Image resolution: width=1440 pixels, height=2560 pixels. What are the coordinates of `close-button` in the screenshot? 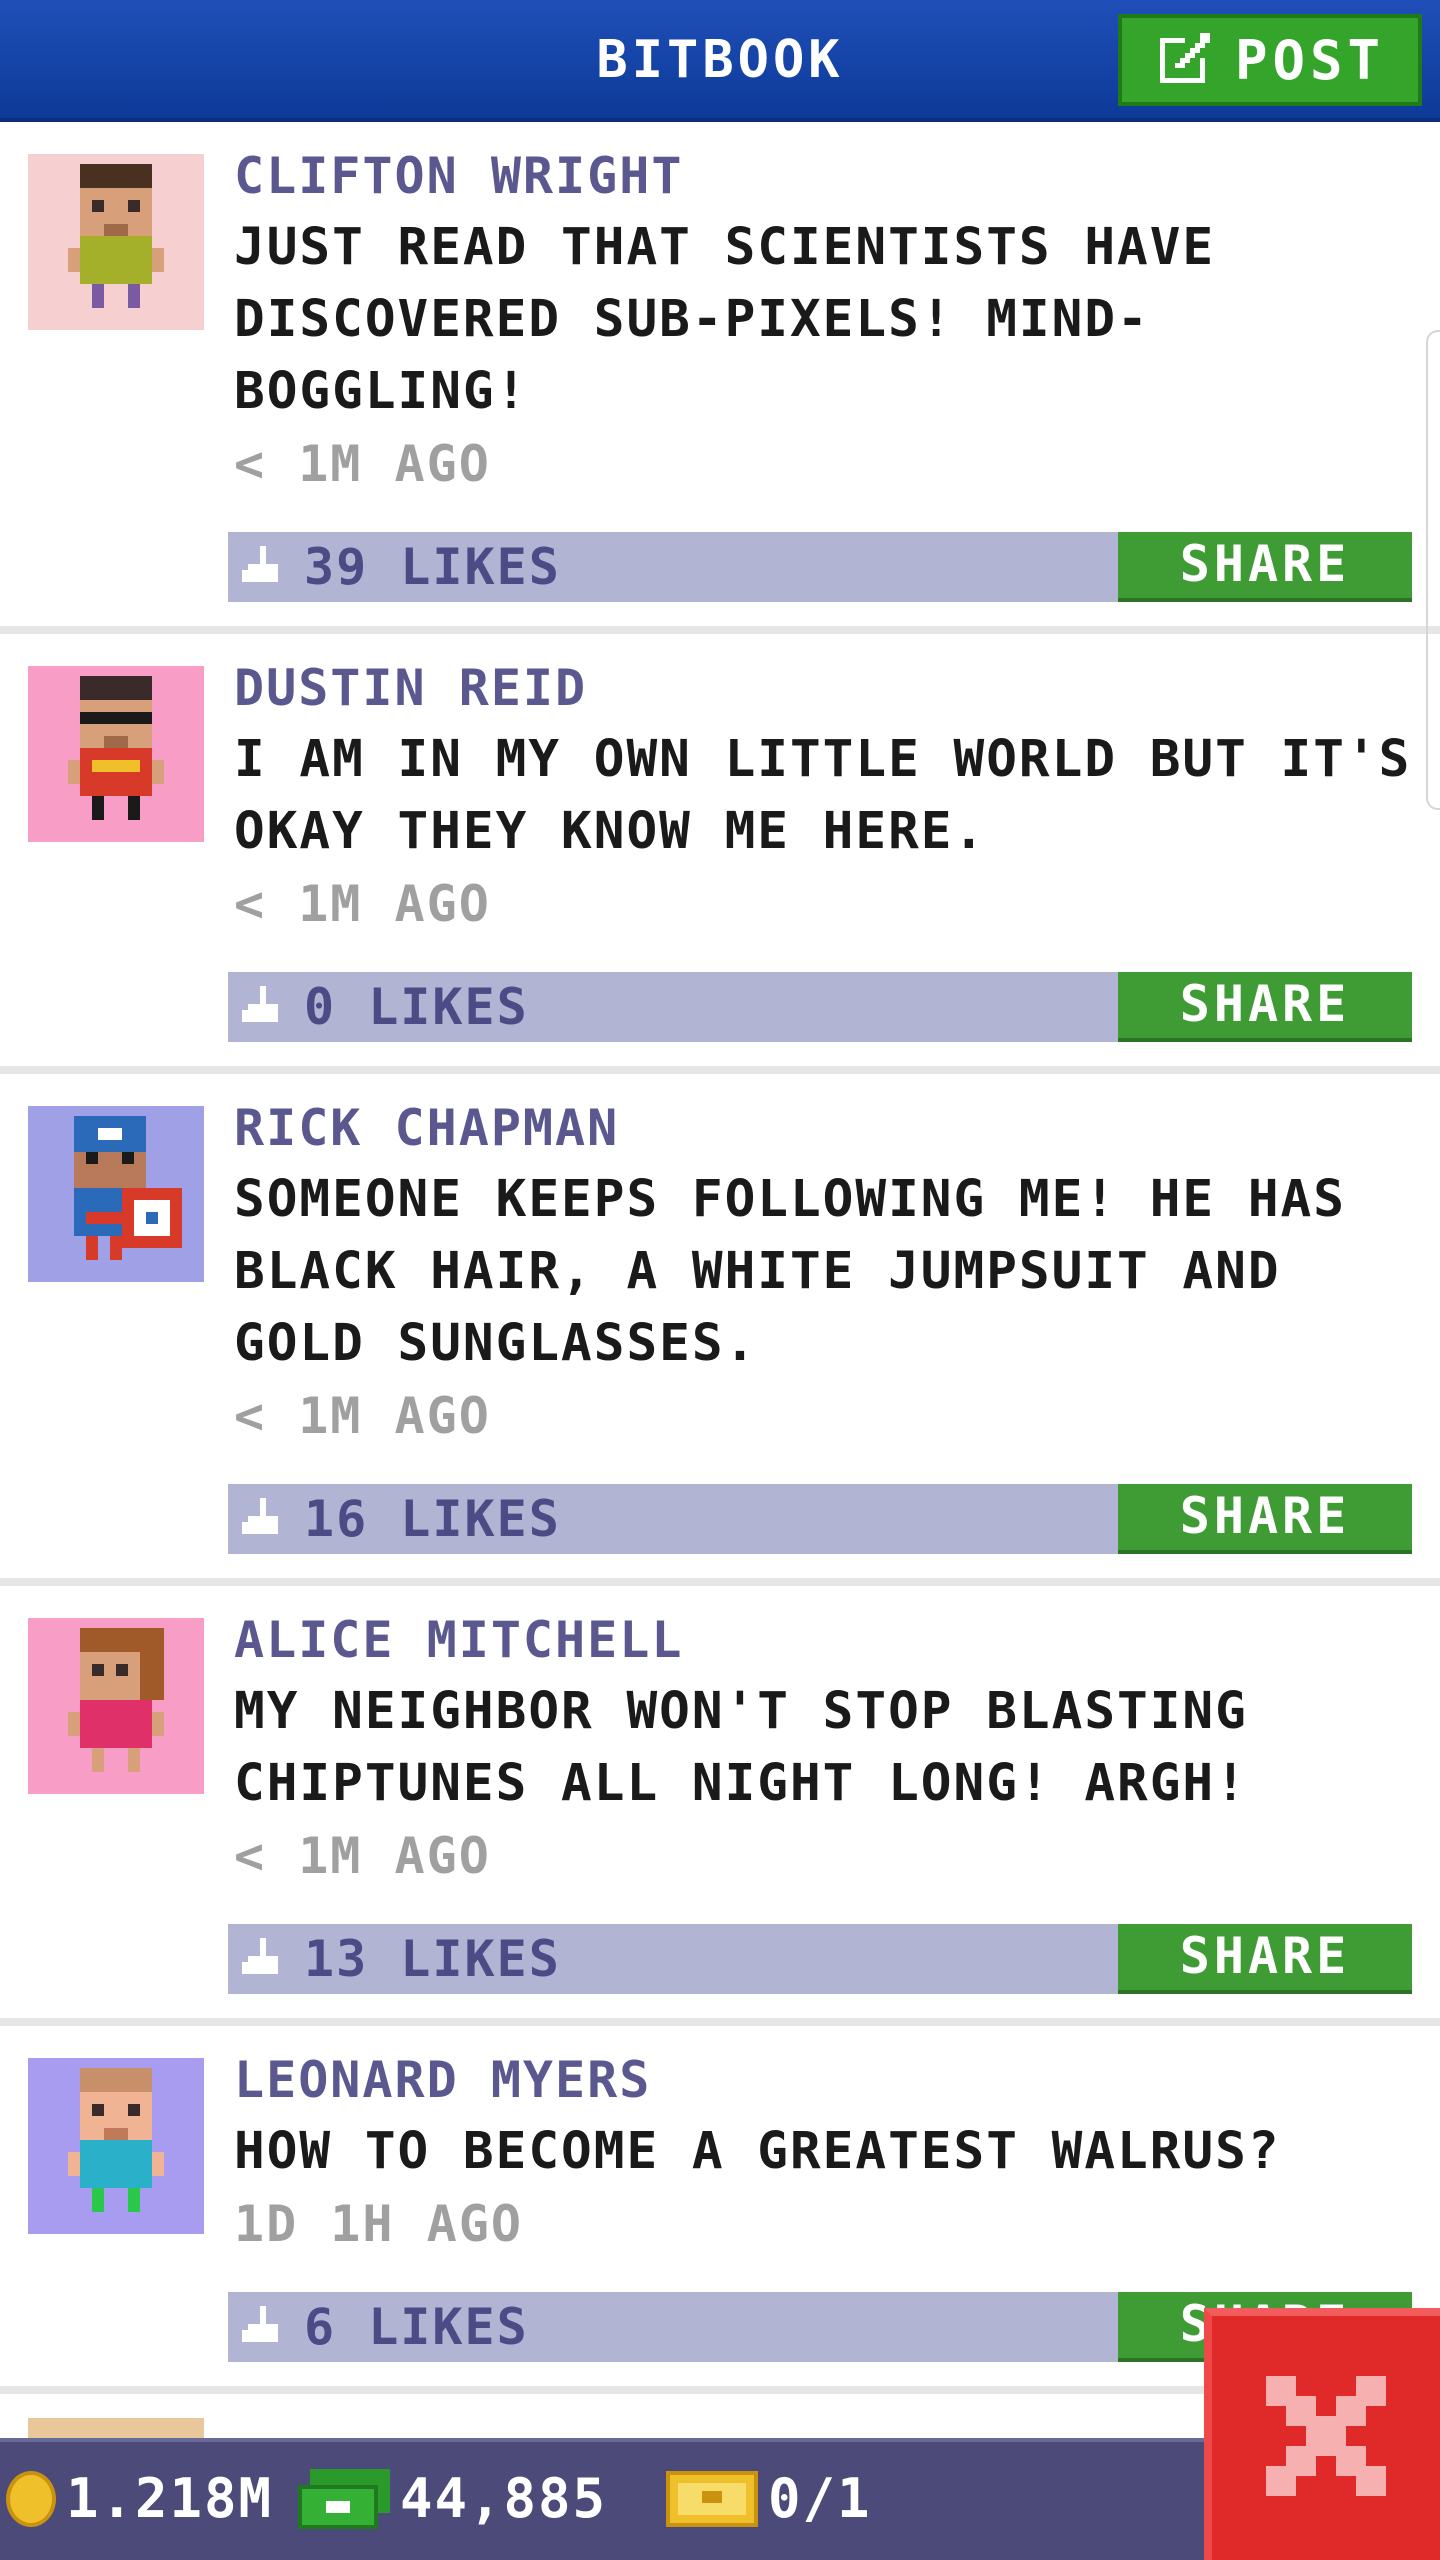 It's located at (1322, 2434).